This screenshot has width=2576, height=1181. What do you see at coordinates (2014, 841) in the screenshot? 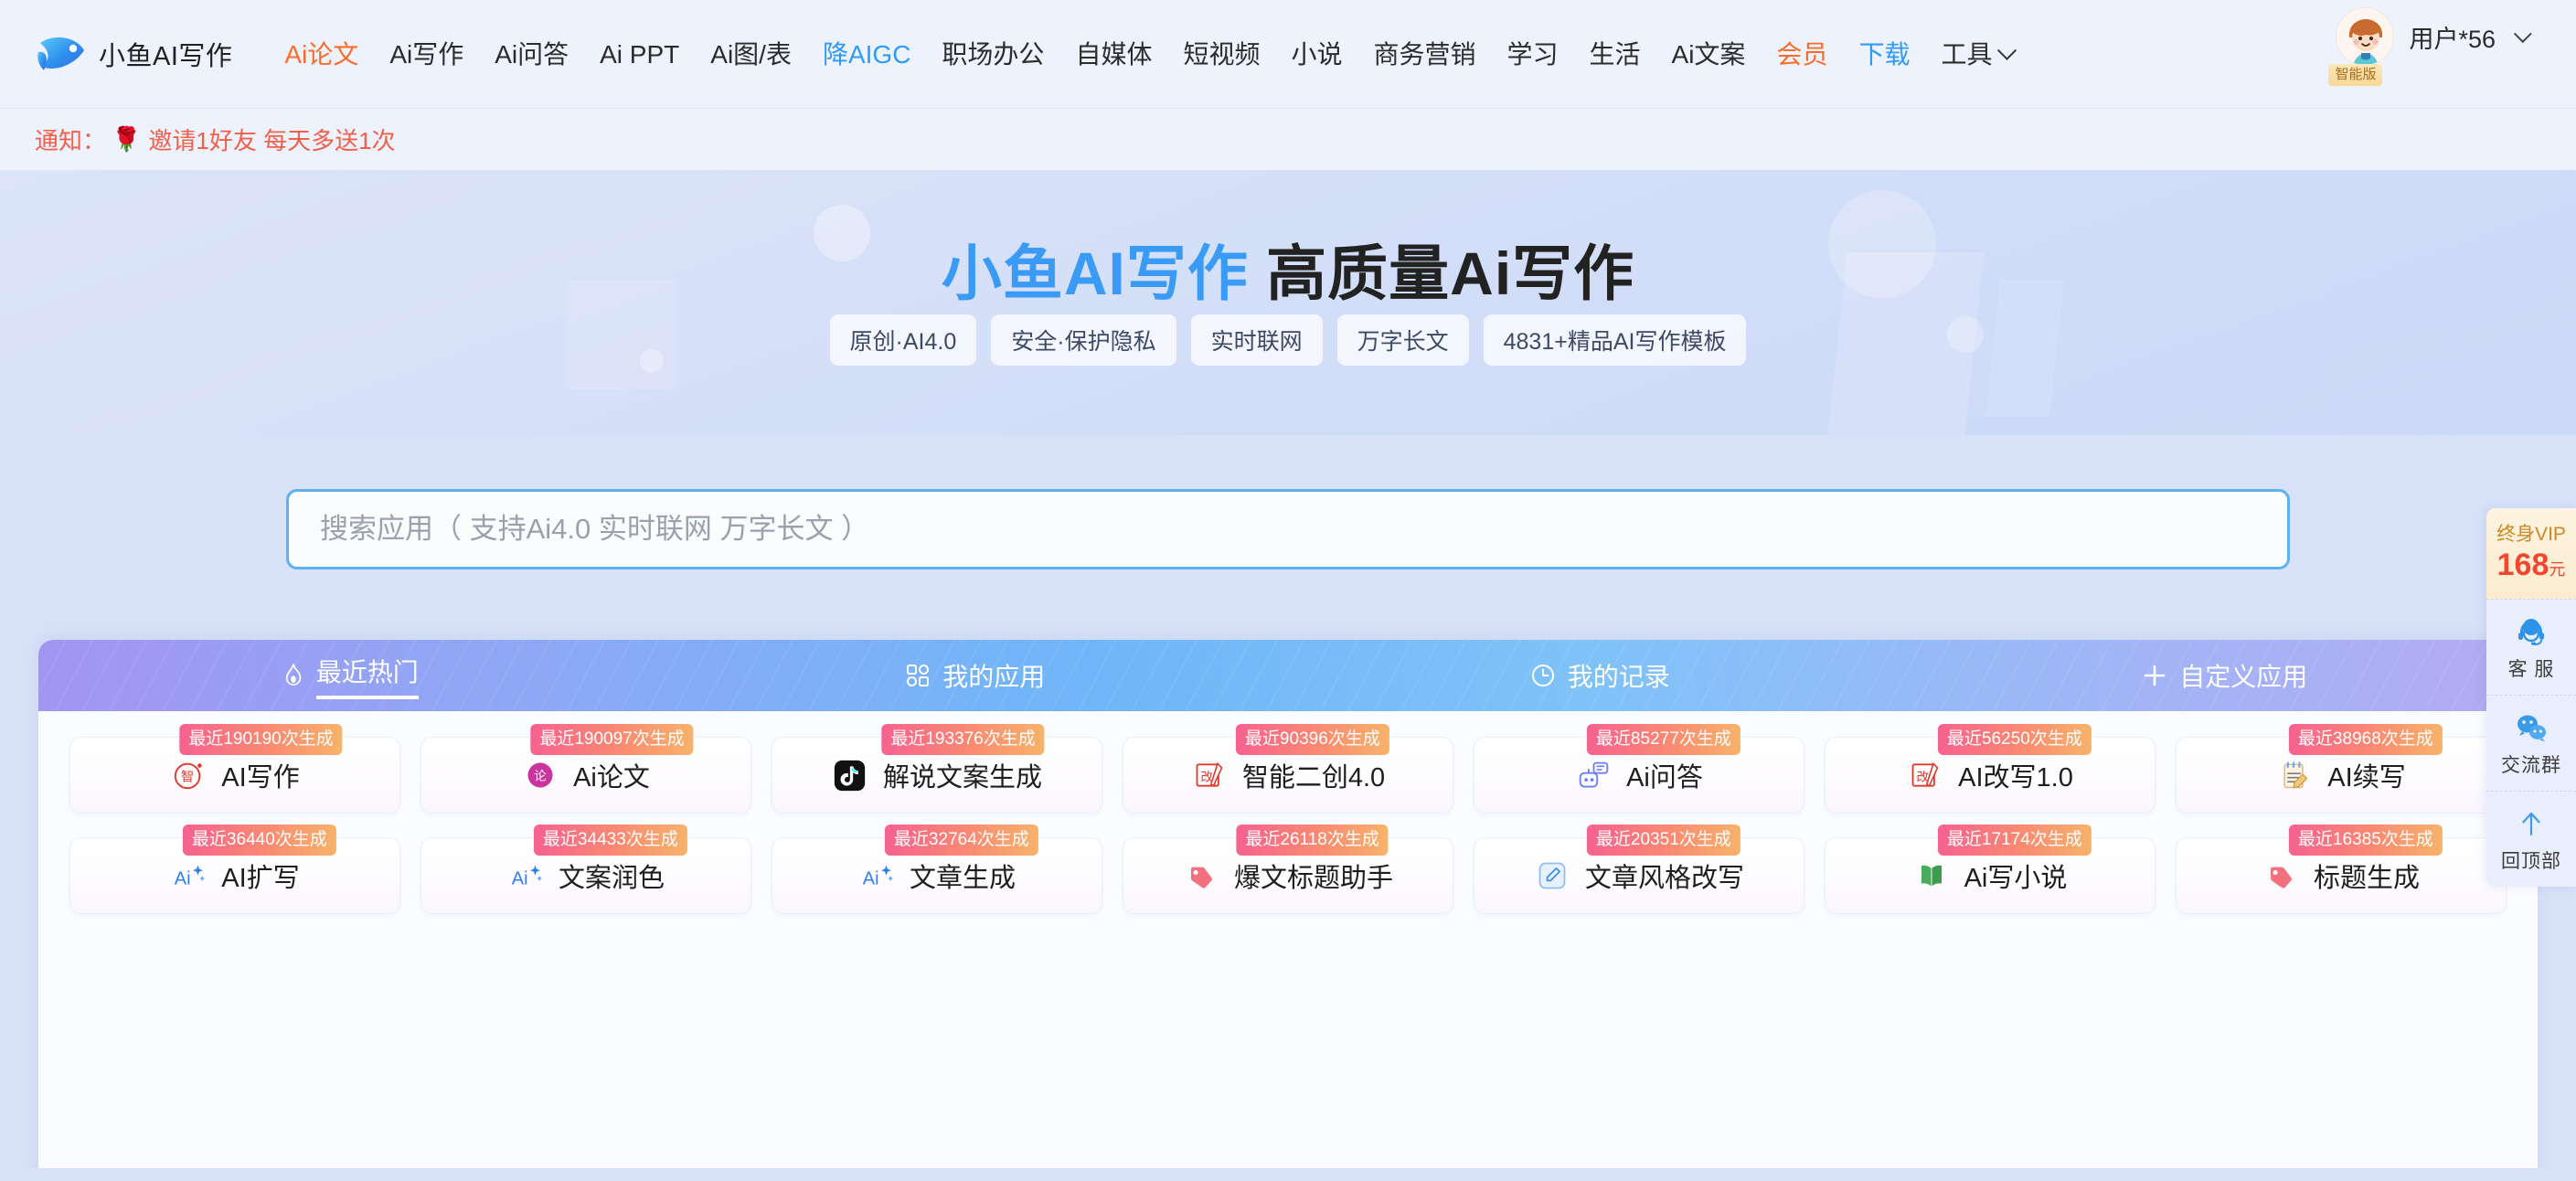
I see `usage-badge: 最近17174次生成` at bounding box center [2014, 841].